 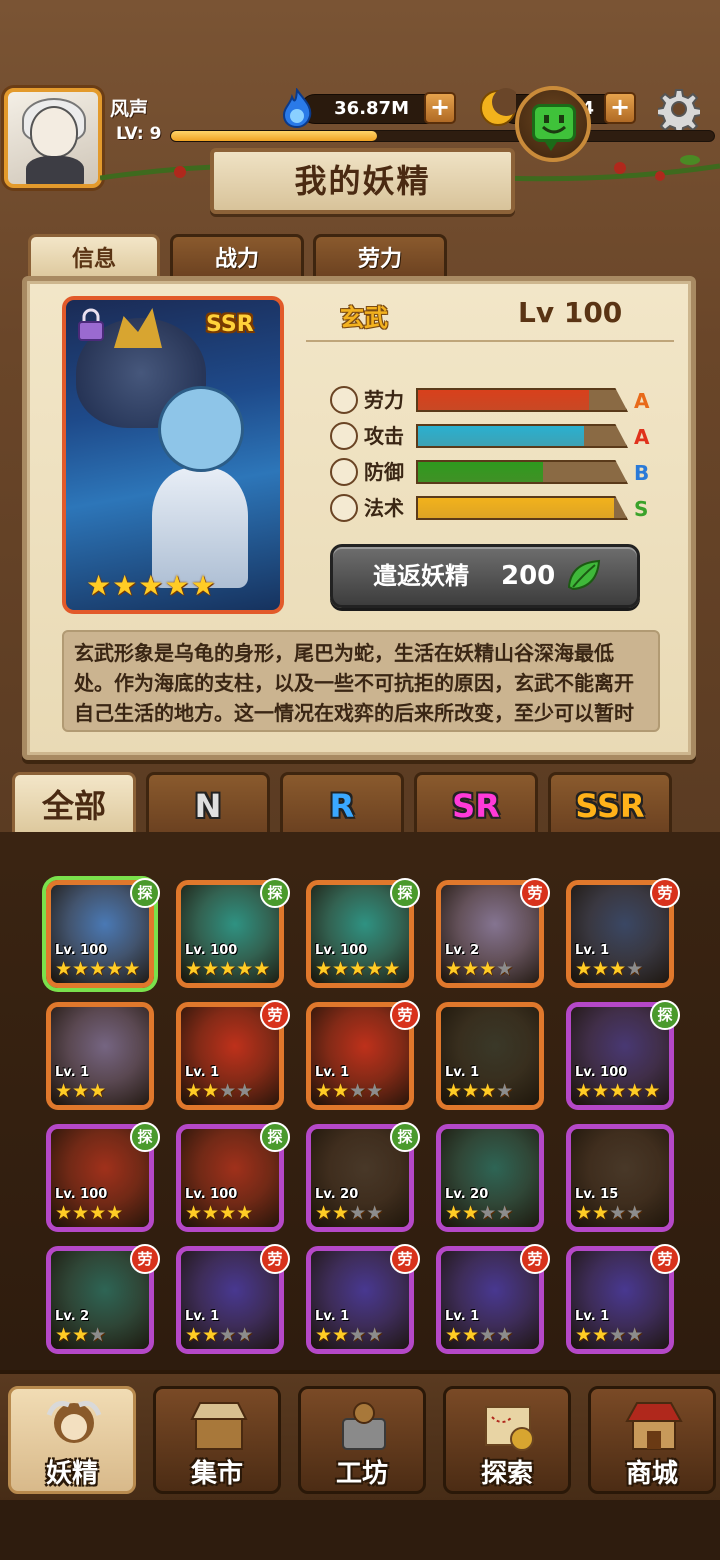 I want to click on spirit-card: Lv. 20 ★ ★ ★ ★, so click(x=490, y=1178).